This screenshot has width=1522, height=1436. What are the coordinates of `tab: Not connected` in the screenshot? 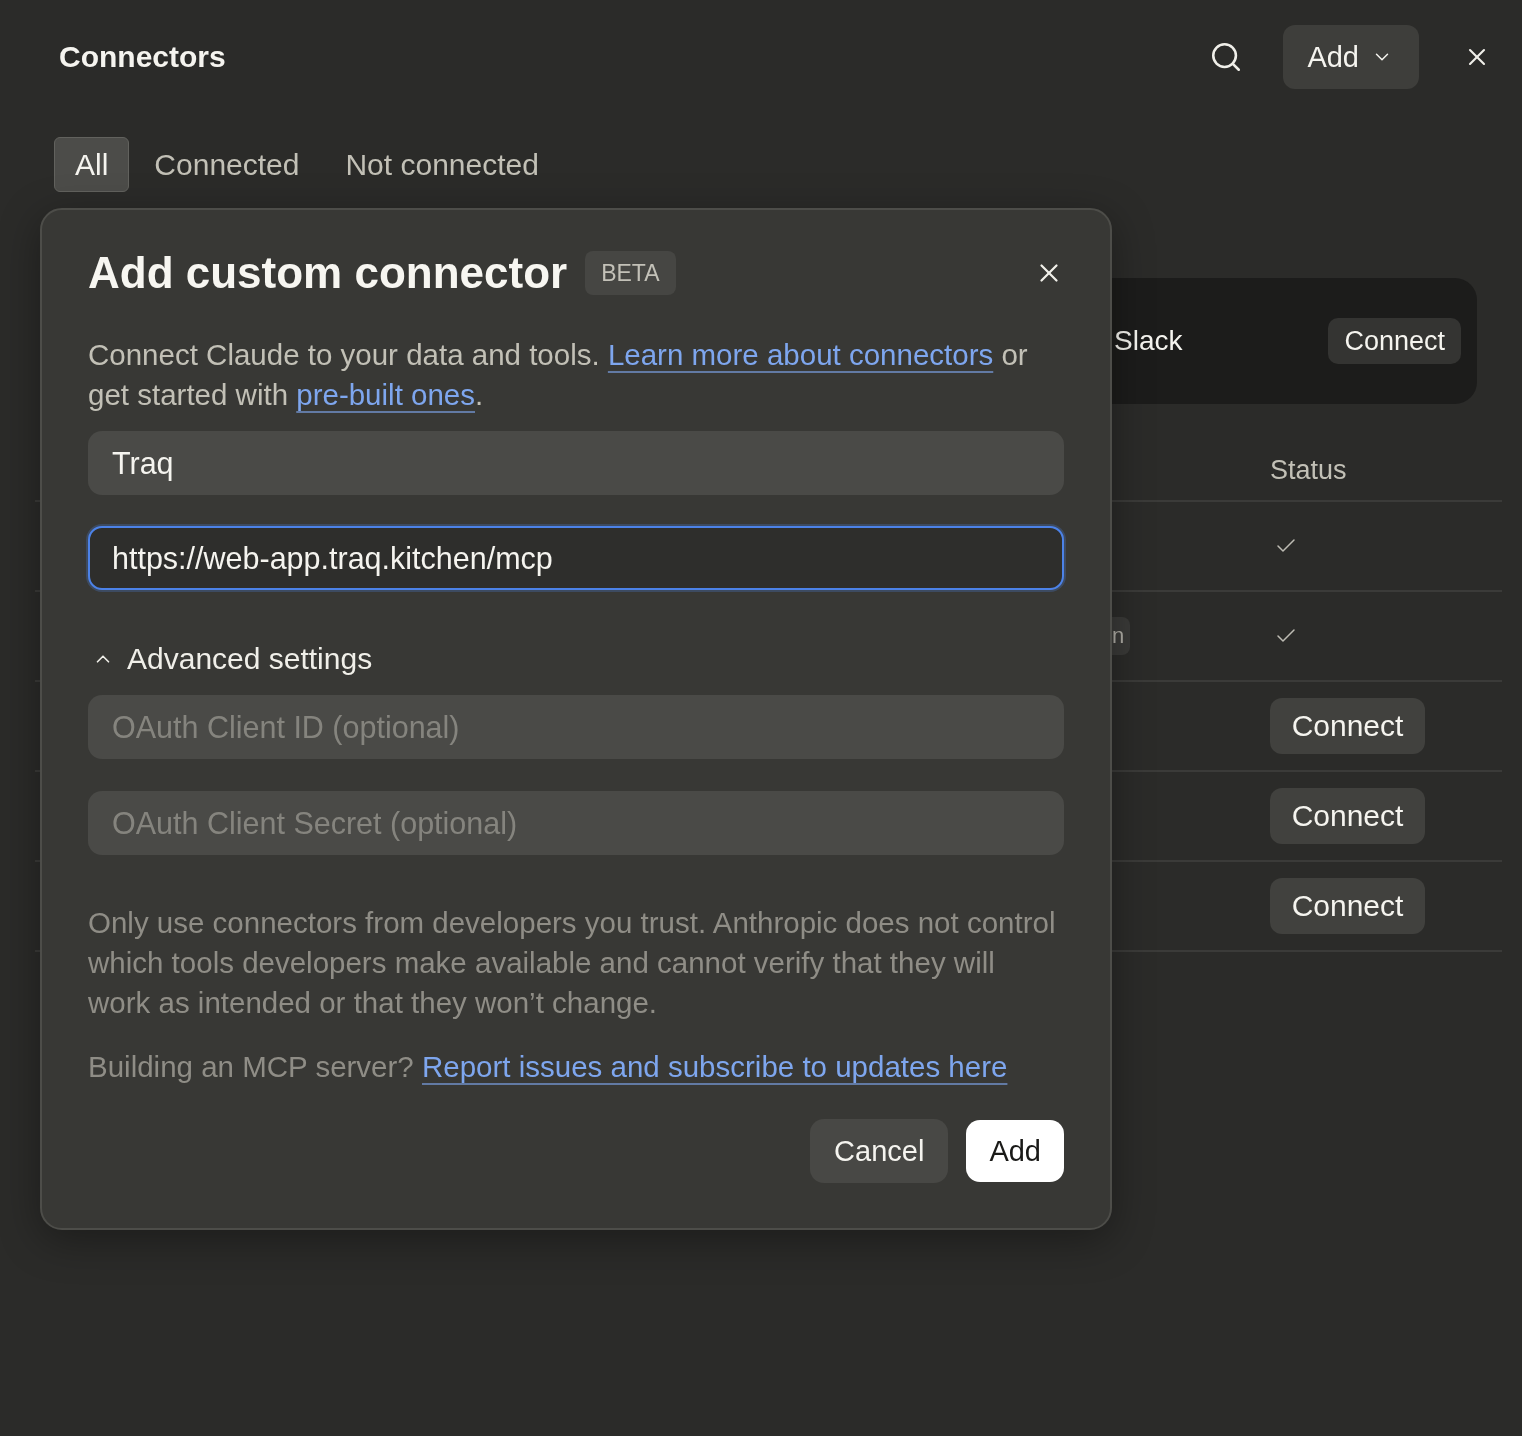 It's located at (442, 164).